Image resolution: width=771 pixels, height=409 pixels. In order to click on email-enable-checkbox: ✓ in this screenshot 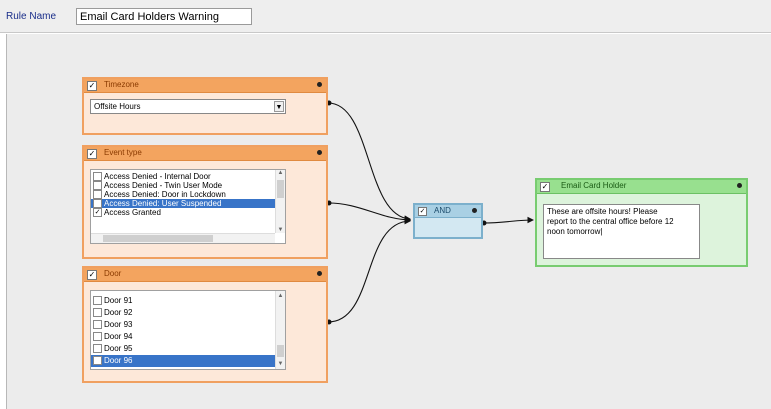, I will do `click(545, 187)`.